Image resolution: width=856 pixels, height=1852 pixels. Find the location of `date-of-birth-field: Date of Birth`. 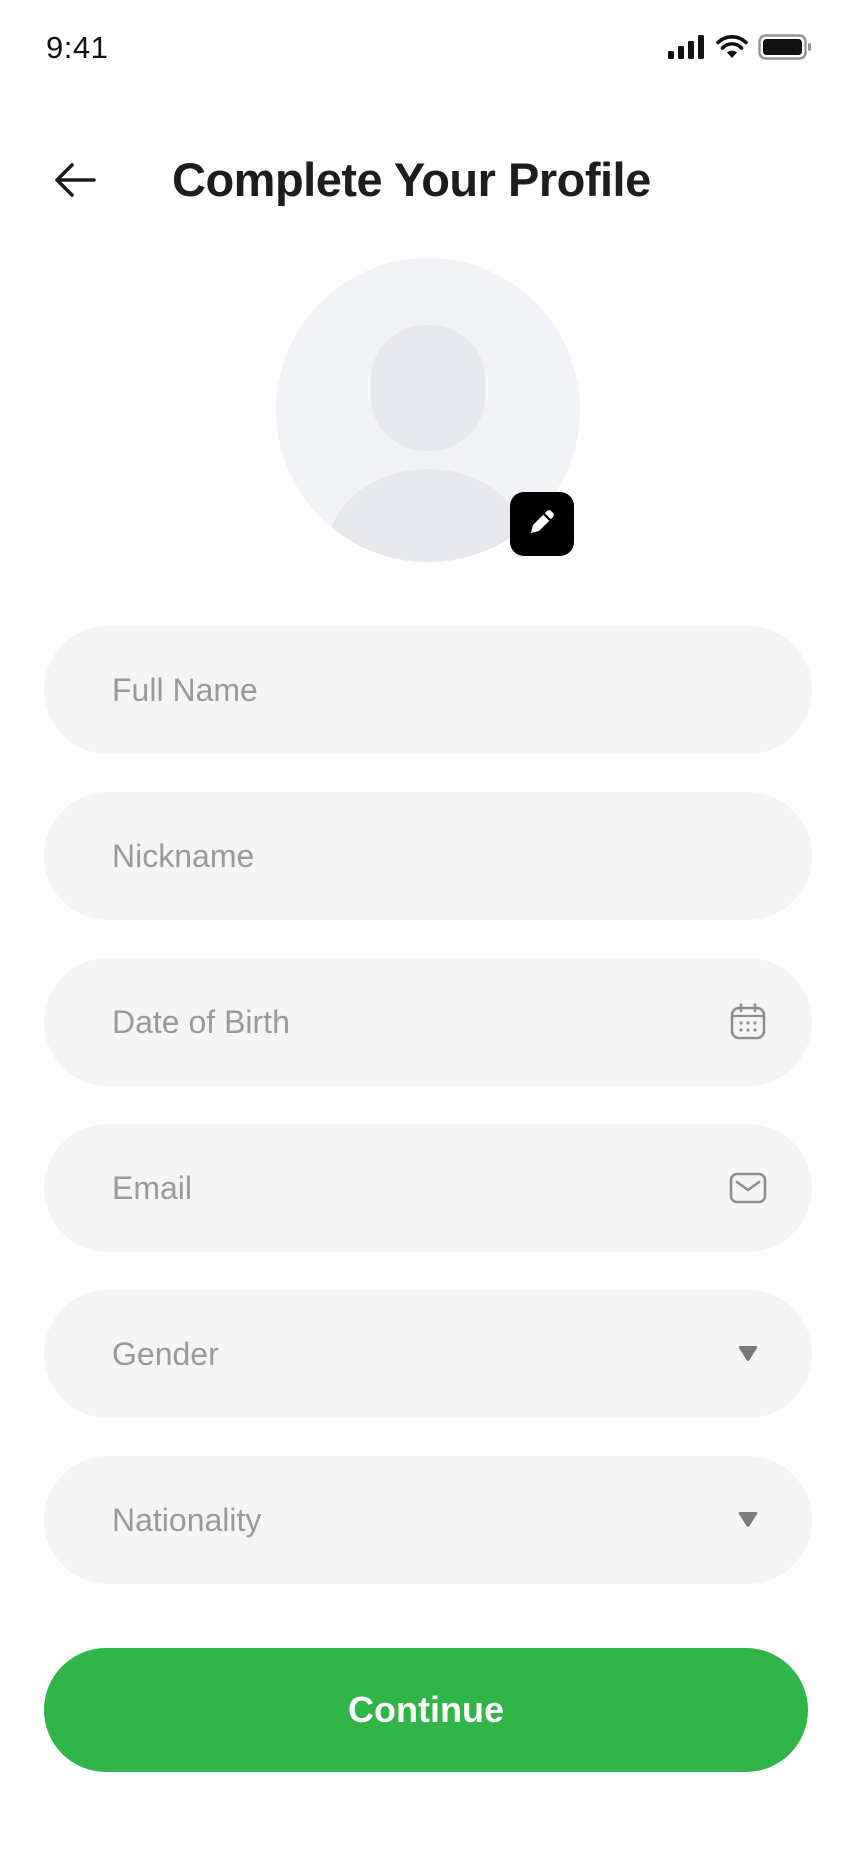

date-of-birth-field: Date of Birth is located at coordinates (428, 1022).